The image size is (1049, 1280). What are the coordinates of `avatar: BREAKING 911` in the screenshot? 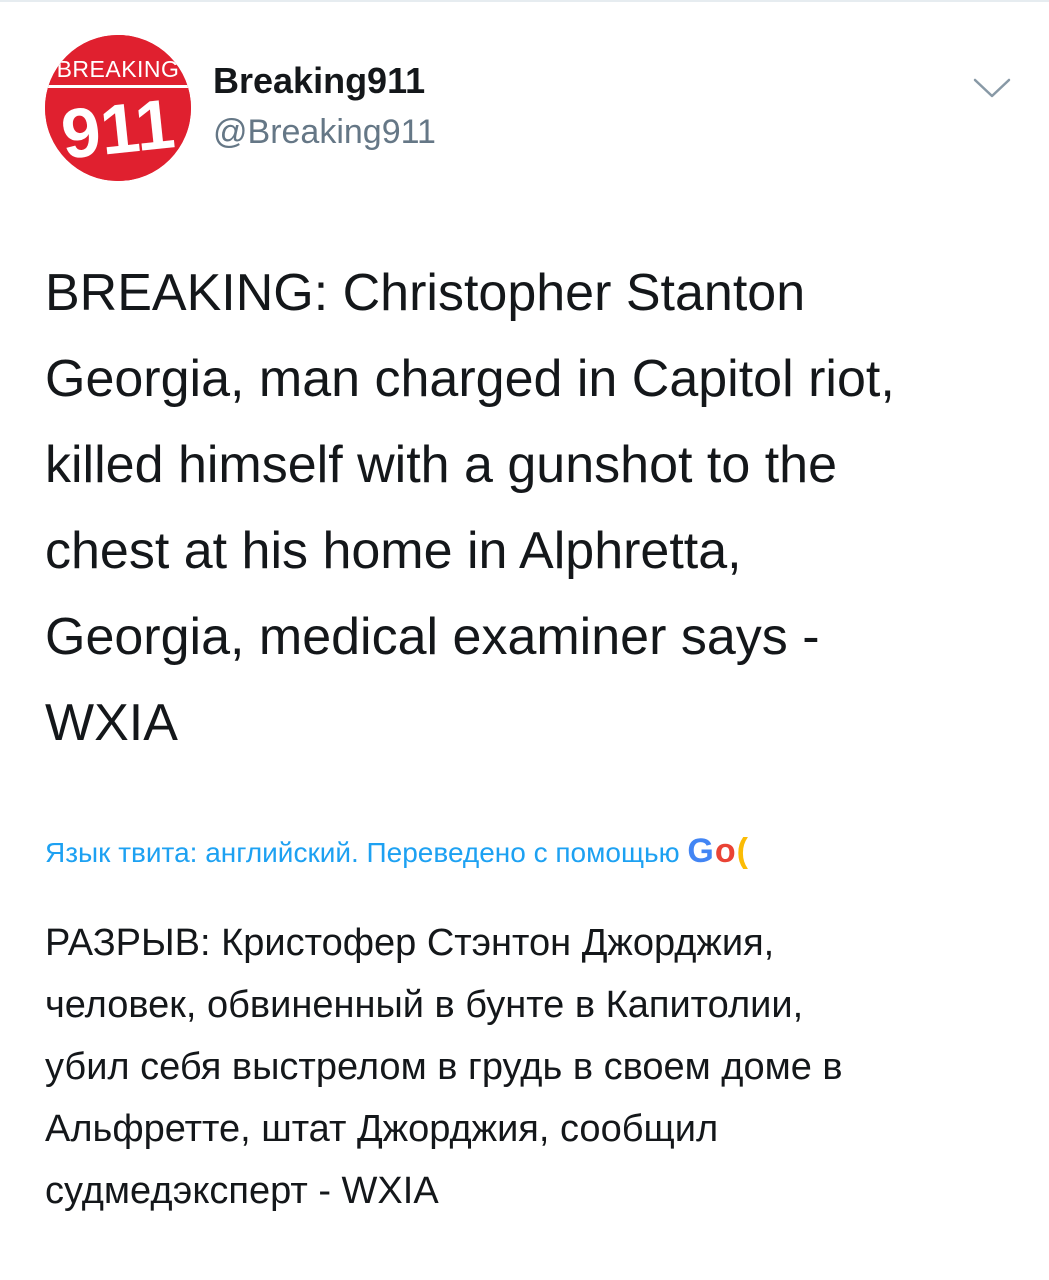 It's located at (118, 108).